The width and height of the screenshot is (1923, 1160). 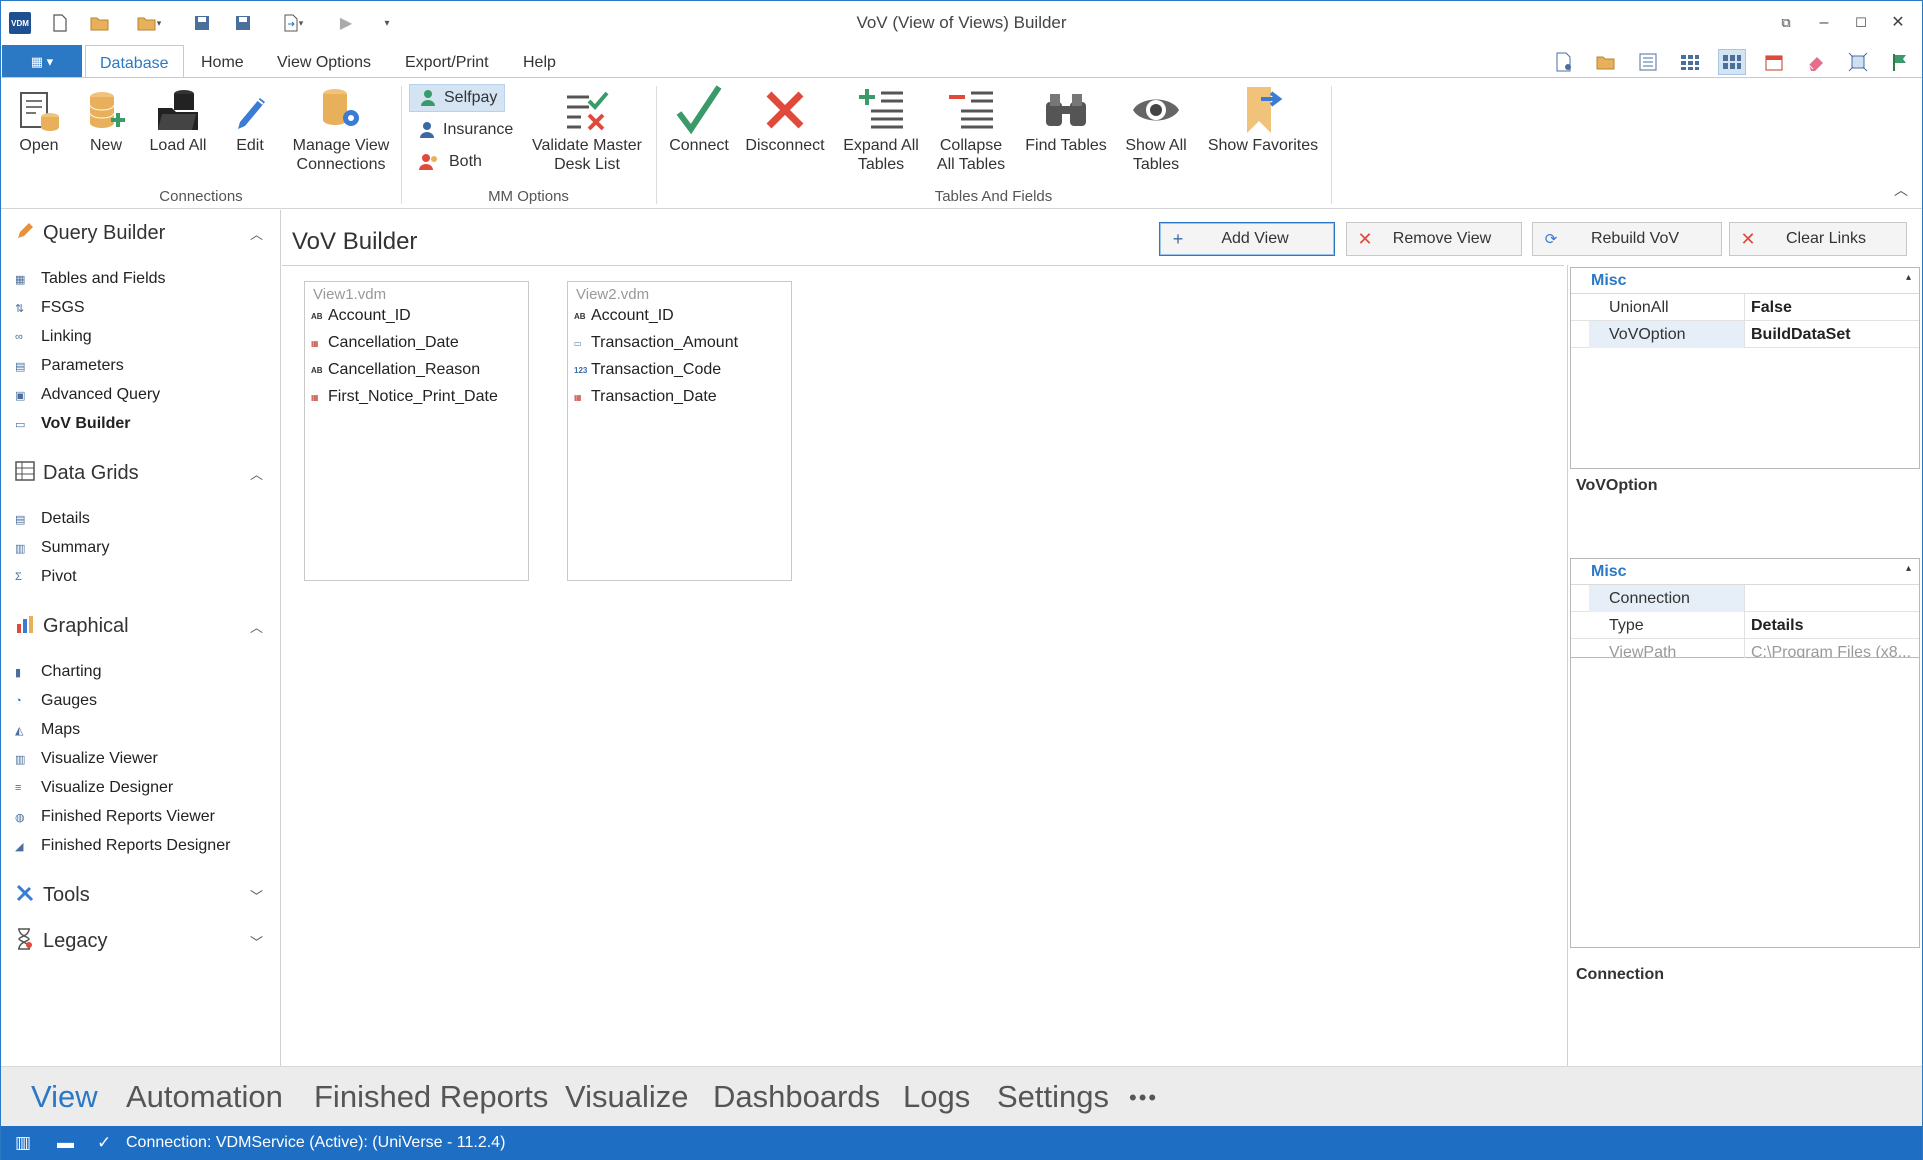 What do you see at coordinates (1900, 62) in the screenshot?
I see `flag-icon` at bounding box center [1900, 62].